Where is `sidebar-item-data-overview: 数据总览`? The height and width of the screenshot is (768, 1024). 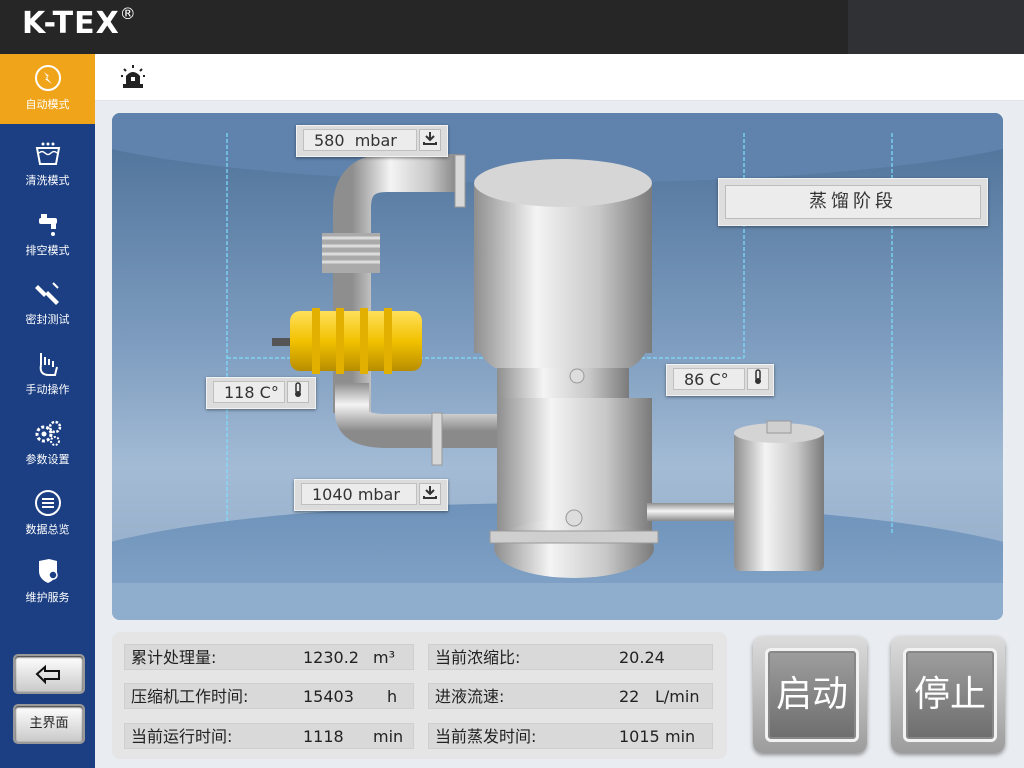
sidebar-item-data-overview: 数据总览 is located at coordinates (47, 512).